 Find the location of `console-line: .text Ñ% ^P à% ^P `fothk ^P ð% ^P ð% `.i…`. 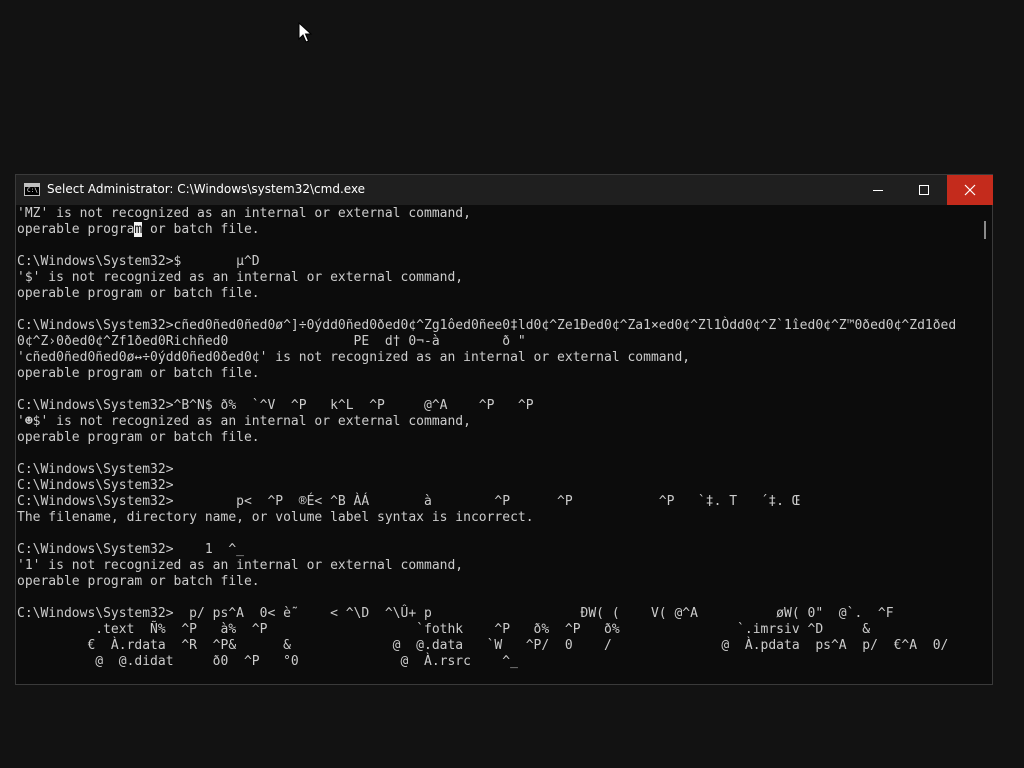

console-line: .text Ñ% ^P à% ^P `fothk ^P ð% ^P ð% `.i… is located at coordinates (444, 629).